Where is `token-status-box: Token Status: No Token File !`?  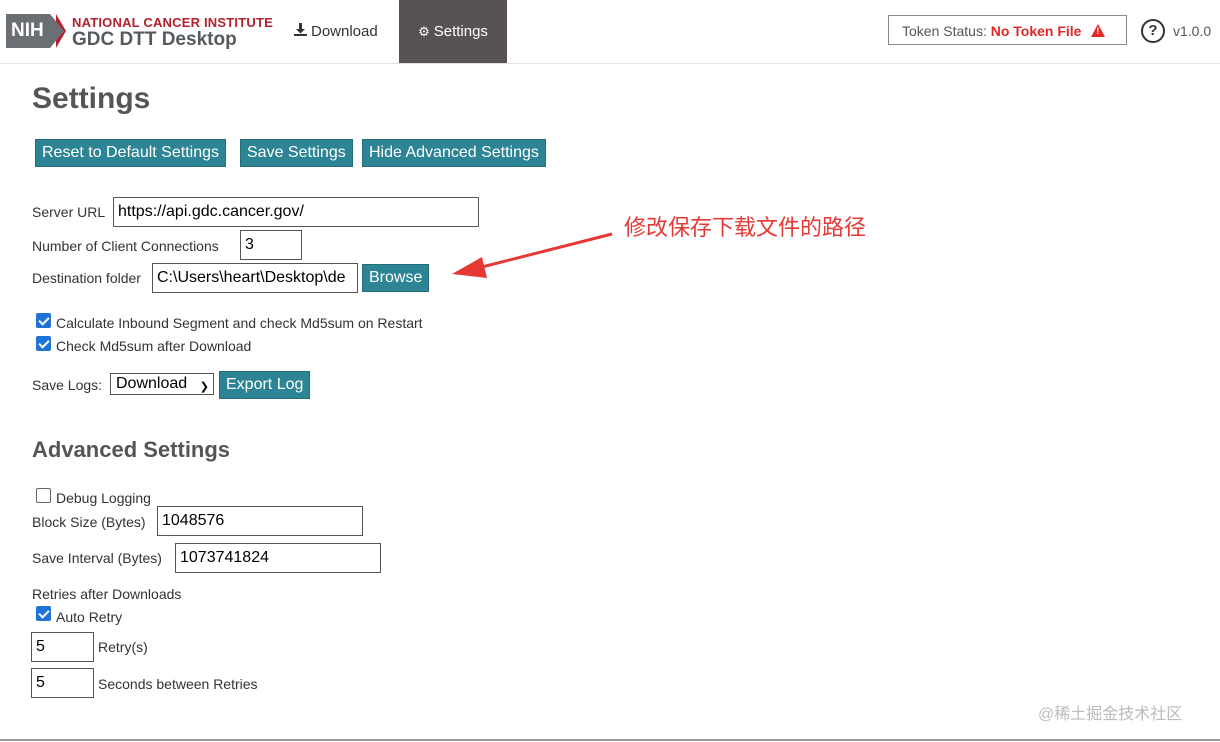 token-status-box: Token Status: No Token File ! is located at coordinates (1007, 30).